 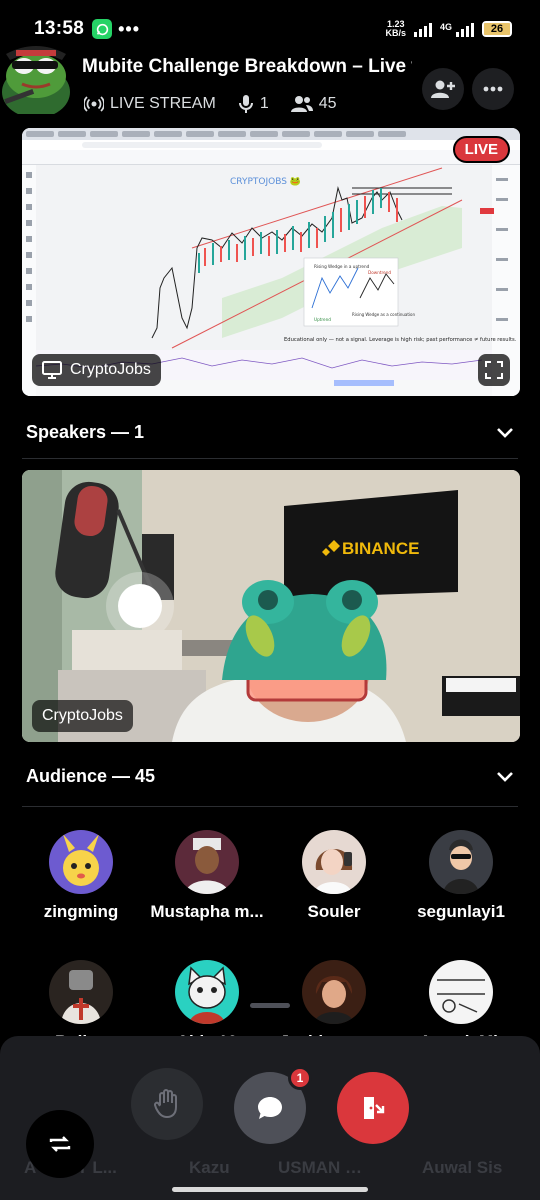 What do you see at coordinates (445, 27) in the screenshot?
I see `network-type: 4G` at bounding box center [445, 27].